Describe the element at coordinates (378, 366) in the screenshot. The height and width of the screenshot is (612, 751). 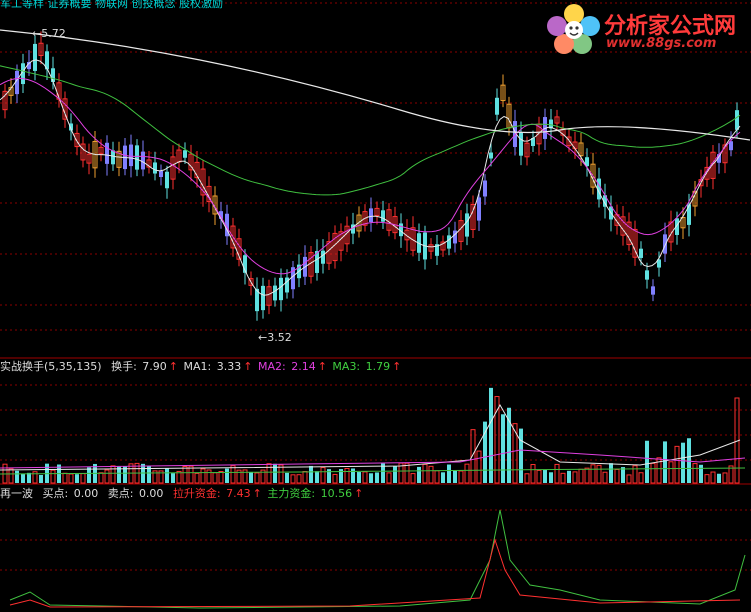
I see `ma3-value: 1.79` at that location.